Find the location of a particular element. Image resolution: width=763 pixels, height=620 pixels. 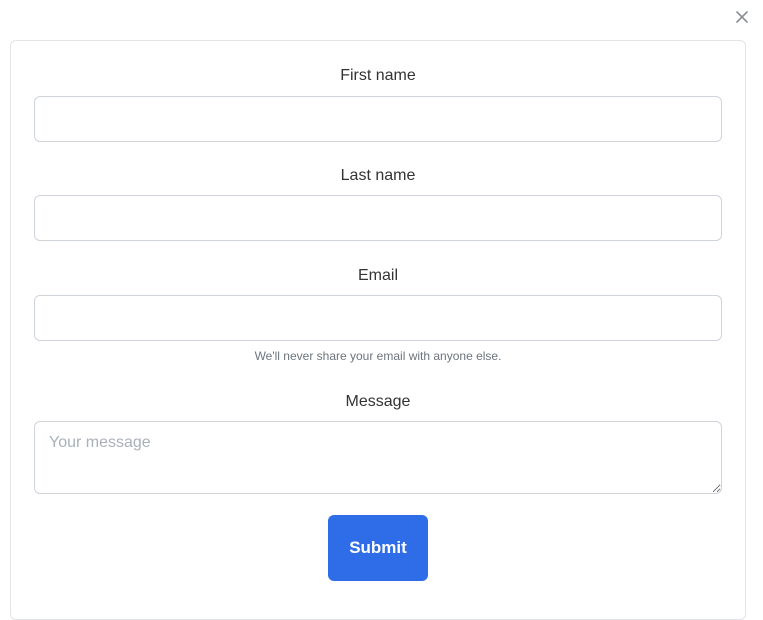

last-name-label: Last name is located at coordinates (378, 175).